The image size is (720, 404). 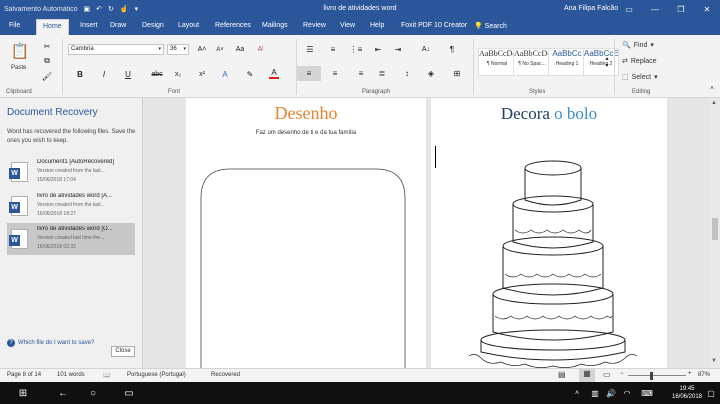 I want to click on clear-formatting-icon: A̸, so click(x=260, y=49).